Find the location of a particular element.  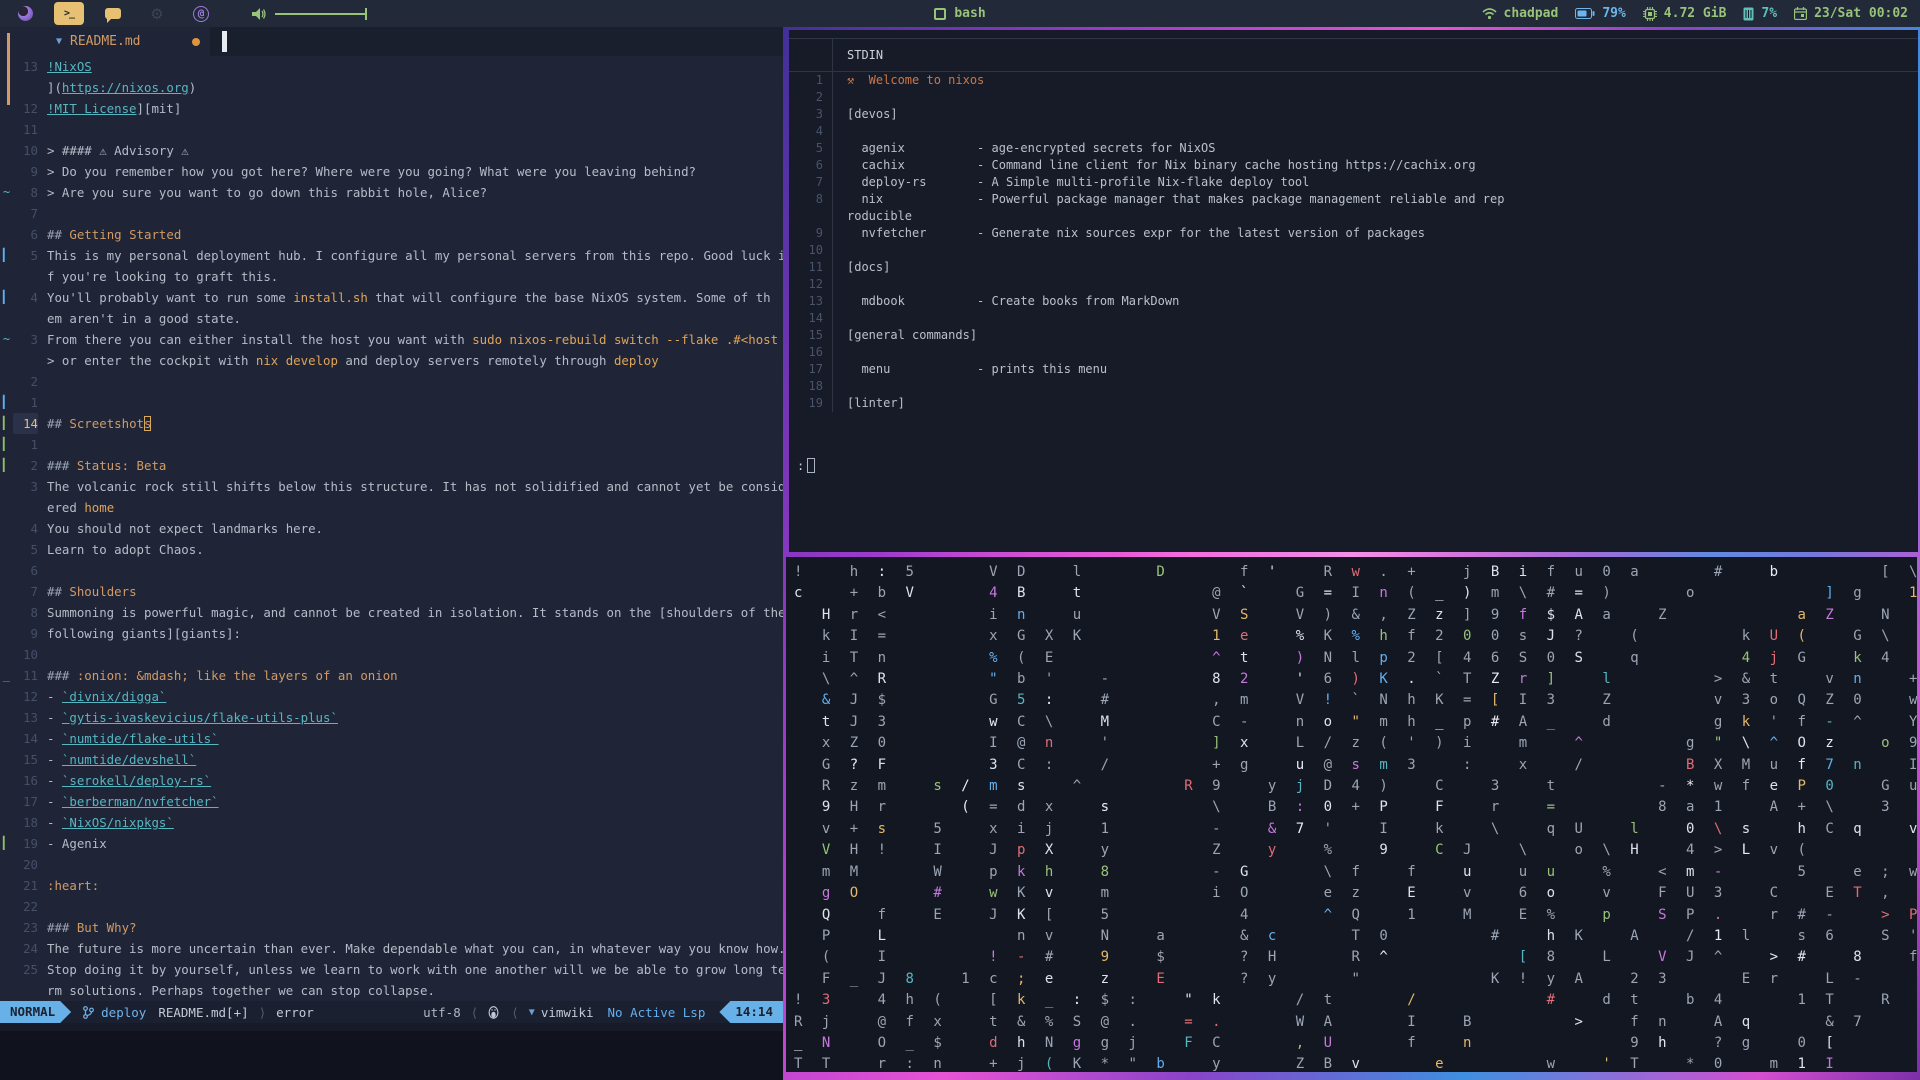

line-text: !NixOS is located at coordinates (69, 66).